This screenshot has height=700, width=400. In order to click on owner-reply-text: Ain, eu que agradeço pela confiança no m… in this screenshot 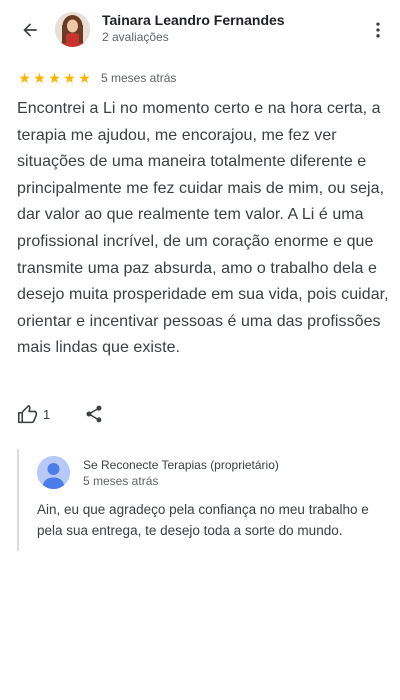, I will do `click(203, 520)`.